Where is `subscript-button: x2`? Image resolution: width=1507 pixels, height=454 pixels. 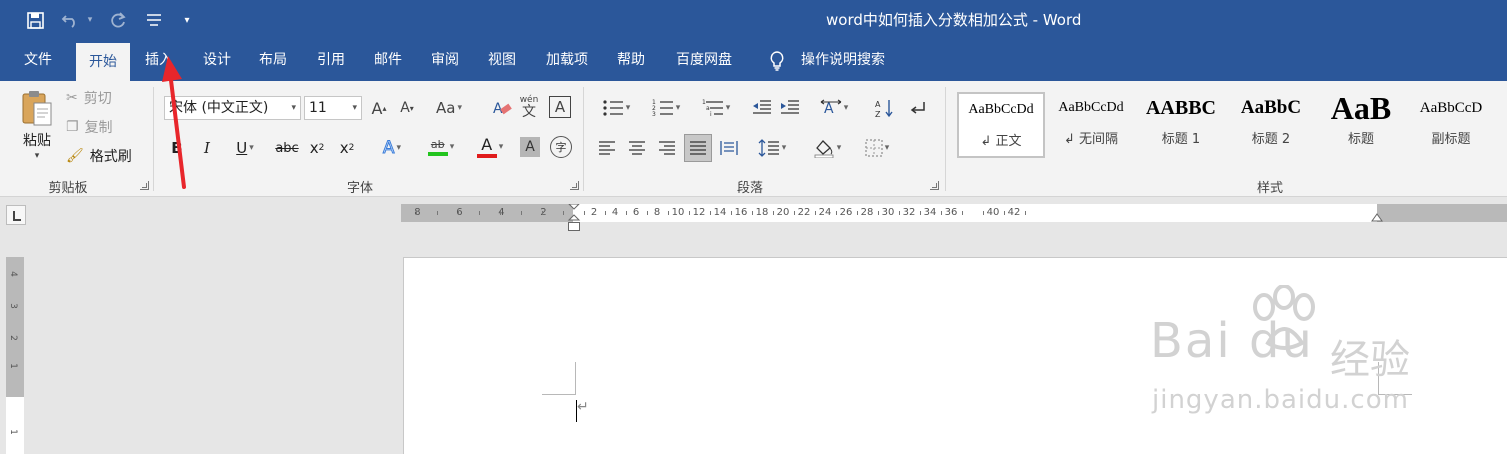 subscript-button: x2 is located at coordinates (317, 148).